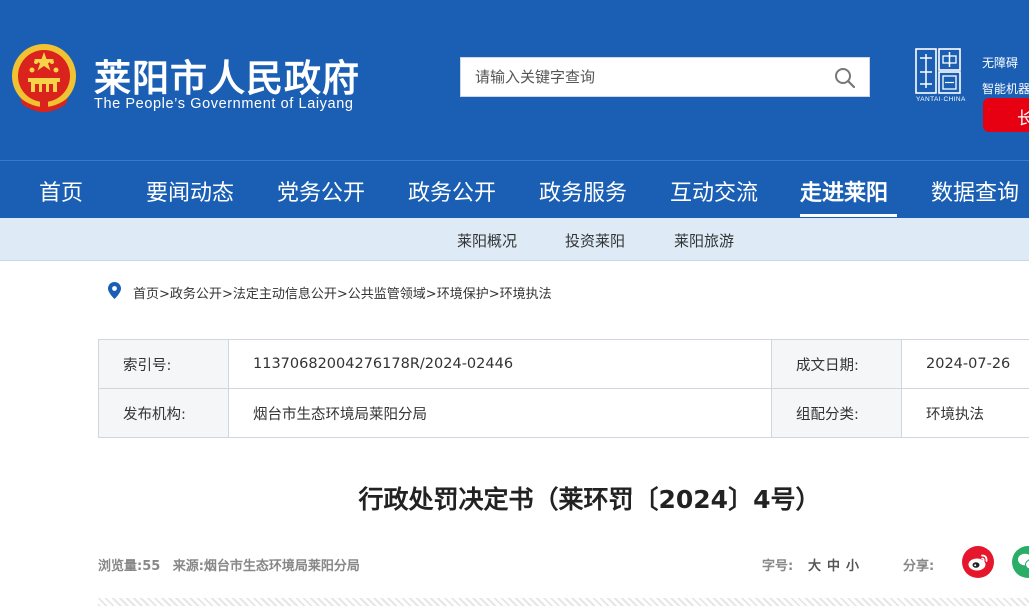 The height and width of the screenshot is (615, 1029). I want to click on site-subtitle: The People’s Government of Laiyang, so click(224, 104).